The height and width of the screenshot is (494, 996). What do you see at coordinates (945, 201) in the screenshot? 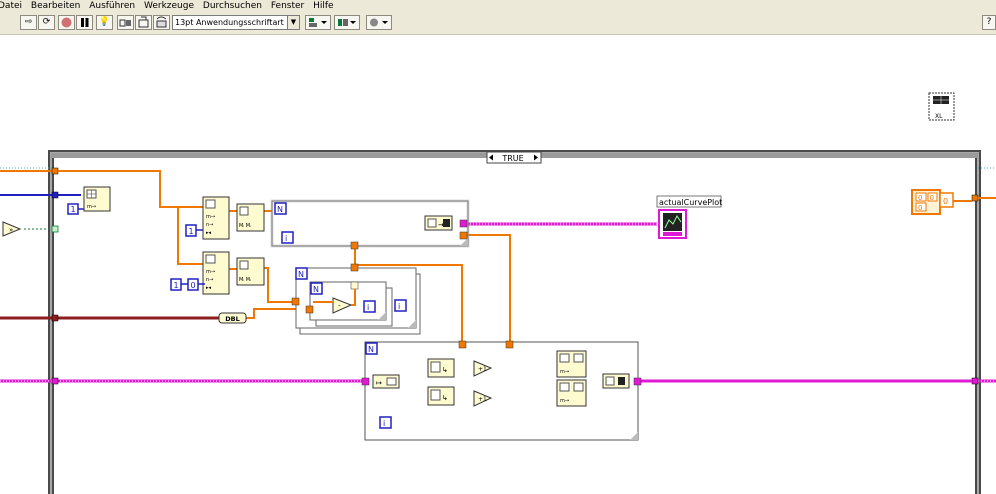
I see `cluster-value-4: 0` at bounding box center [945, 201].